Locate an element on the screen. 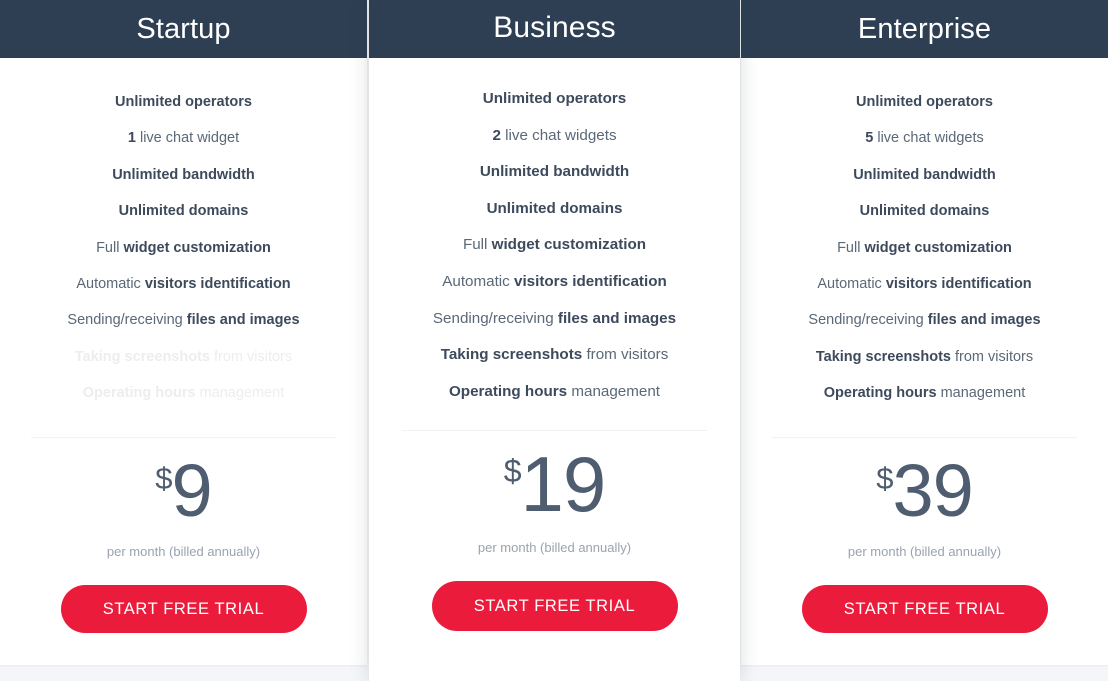 This screenshot has width=1108, height=681. price-amount: 9 is located at coordinates (192, 490).